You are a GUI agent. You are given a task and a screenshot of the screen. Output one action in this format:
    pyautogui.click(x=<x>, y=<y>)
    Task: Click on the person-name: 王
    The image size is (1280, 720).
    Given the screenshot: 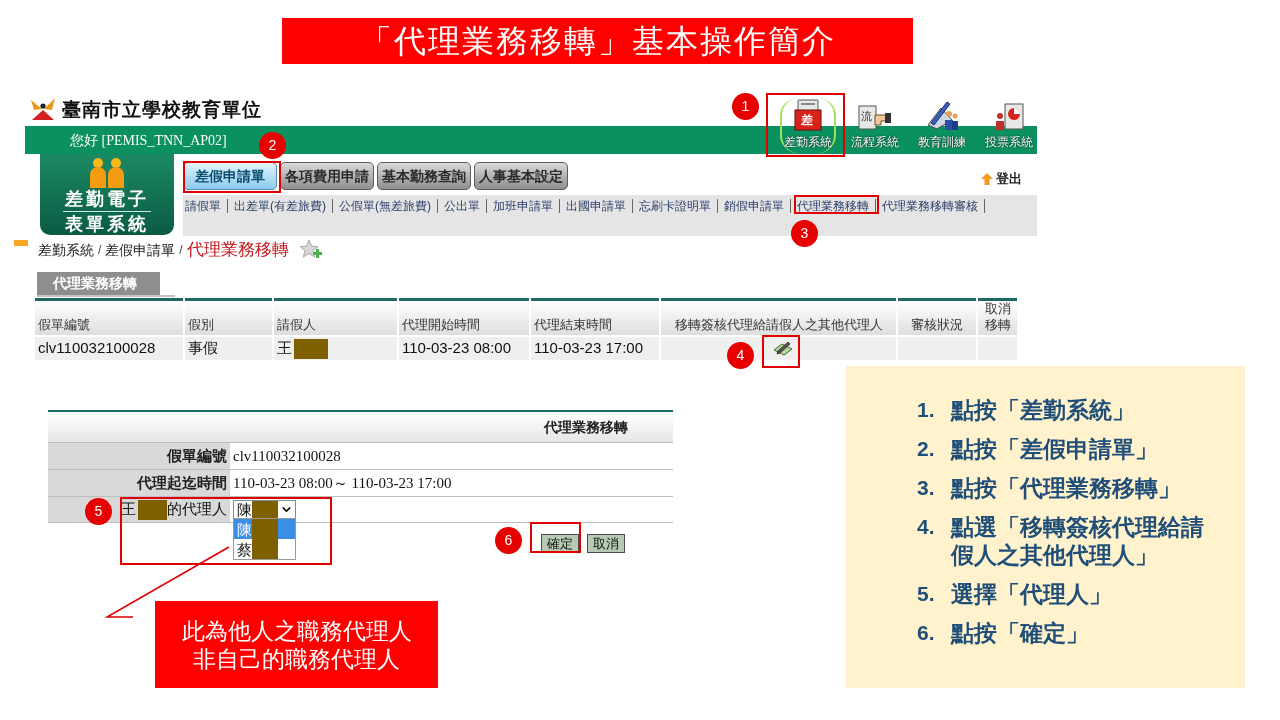 What is the action you would take?
    pyautogui.click(x=128, y=509)
    